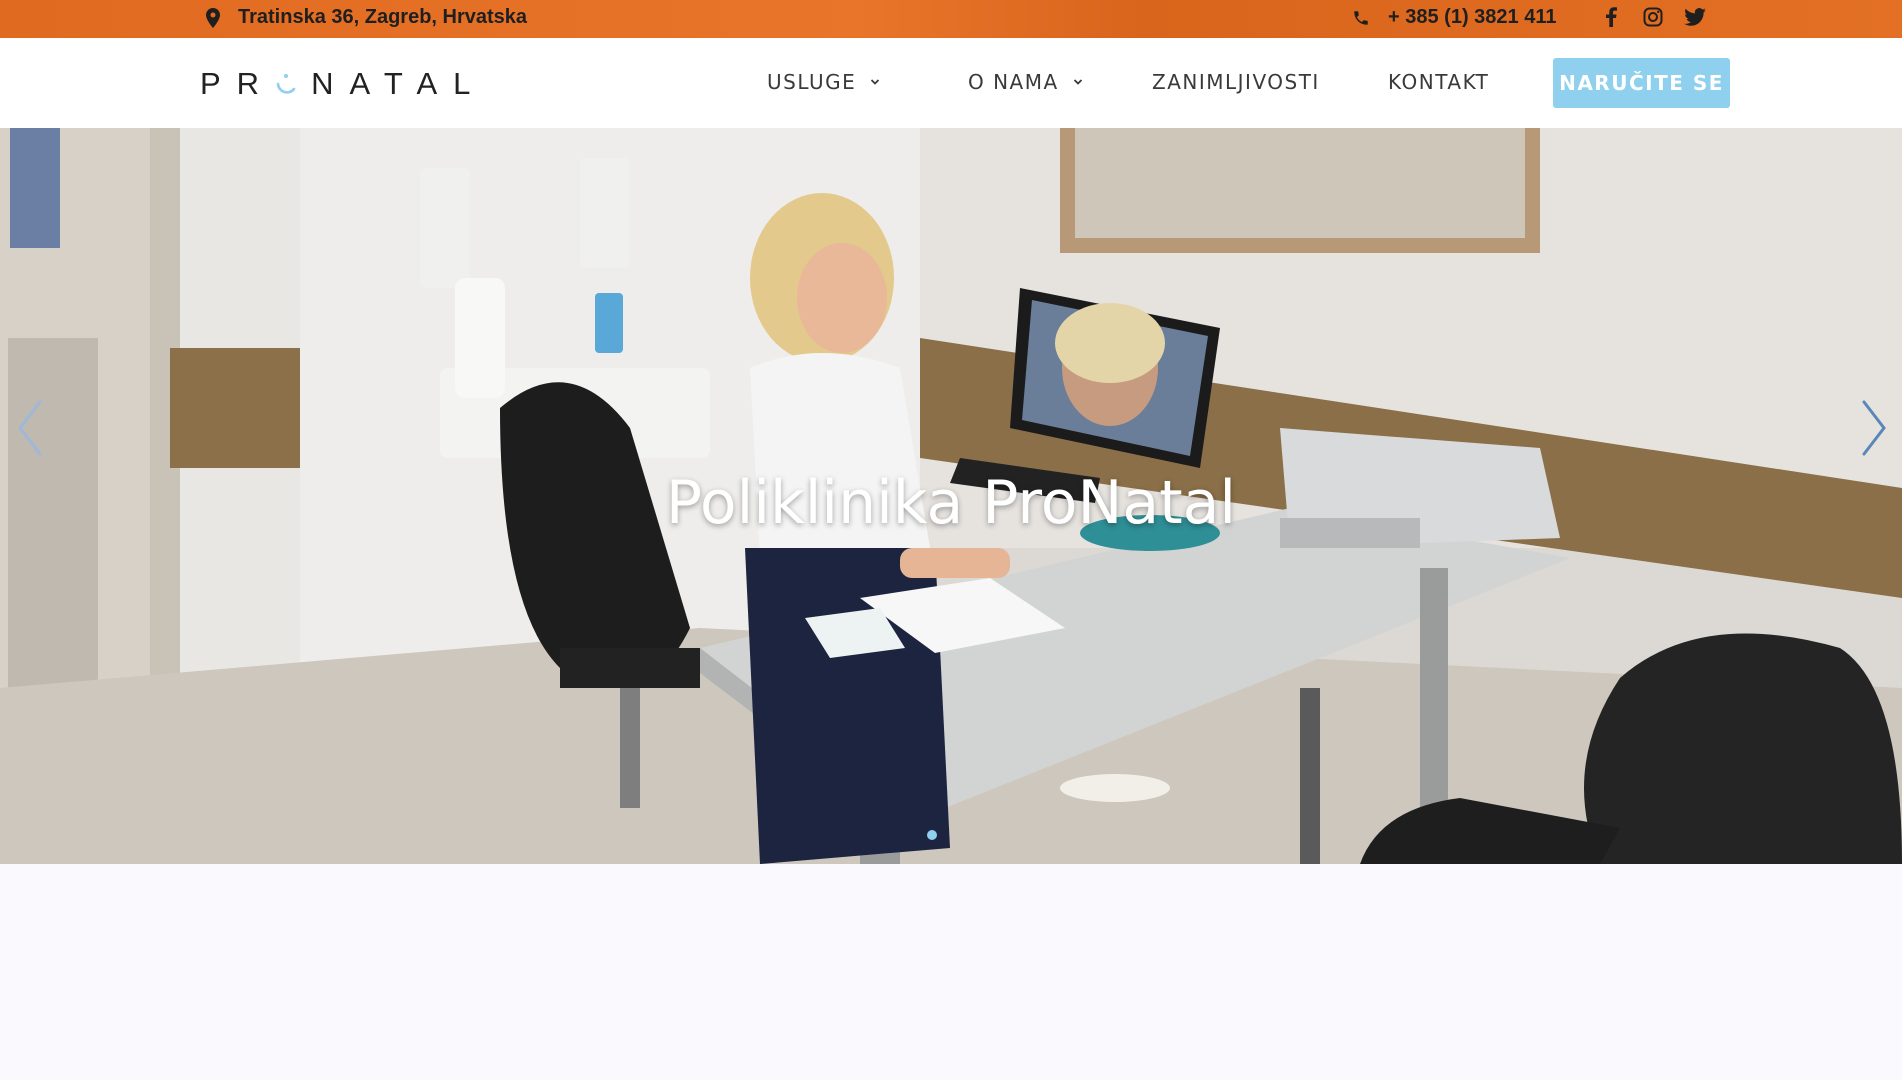 Image resolution: width=1902 pixels, height=1080 pixels. What do you see at coordinates (32, 428) in the screenshot?
I see `slider-prev-arrow` at bounding box center [32, 428].